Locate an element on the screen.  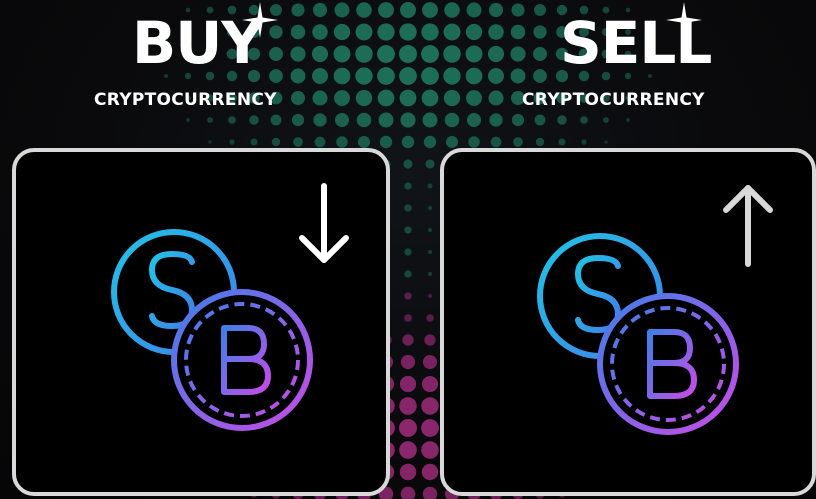
dollar-bitcoin-coins-icon is located at coordinates (212, 330).